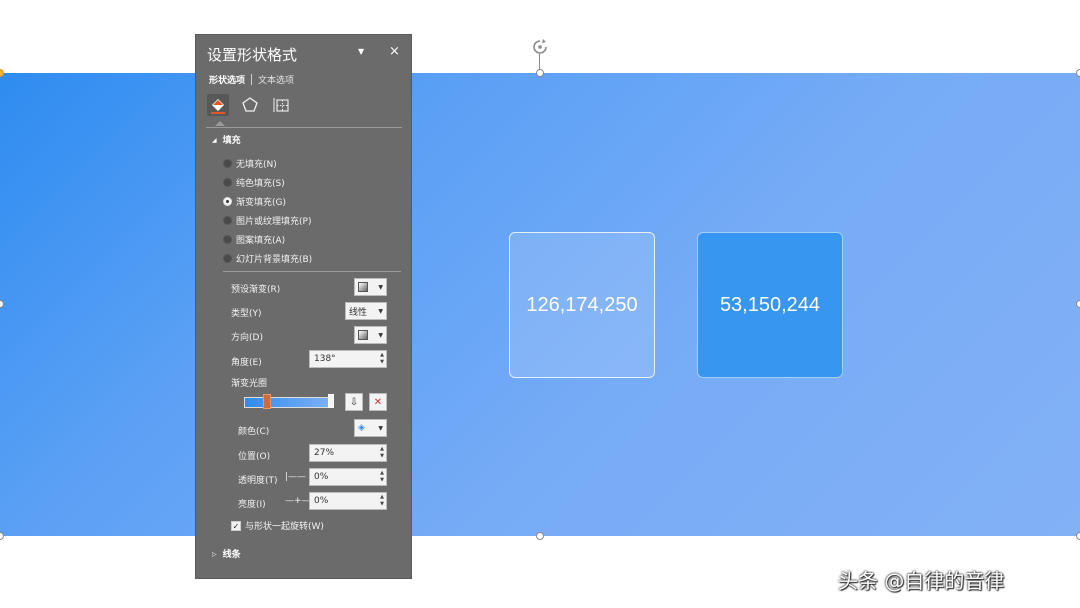  I want to click on stat-card-2-value: 53,150,244, so click(770, 304).